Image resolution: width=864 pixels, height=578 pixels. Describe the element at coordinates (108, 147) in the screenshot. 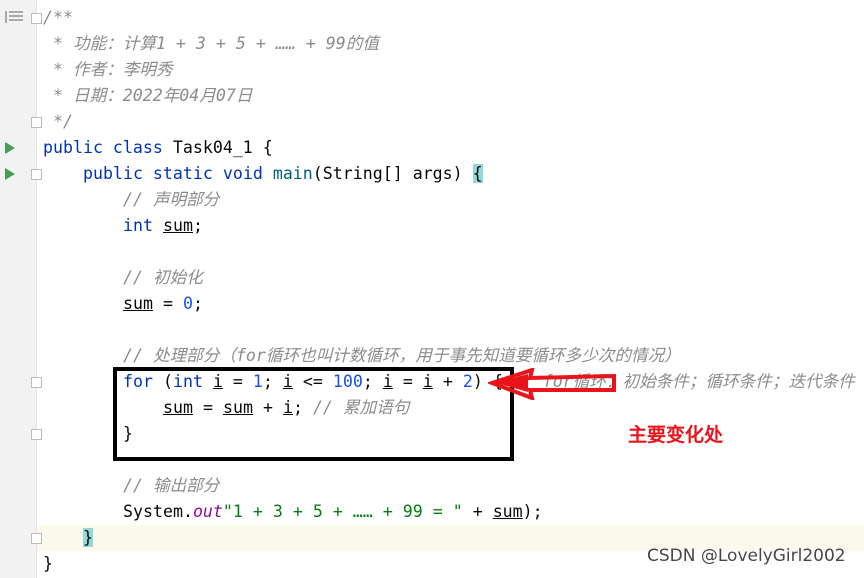

I see `keyword: public class` at that location.